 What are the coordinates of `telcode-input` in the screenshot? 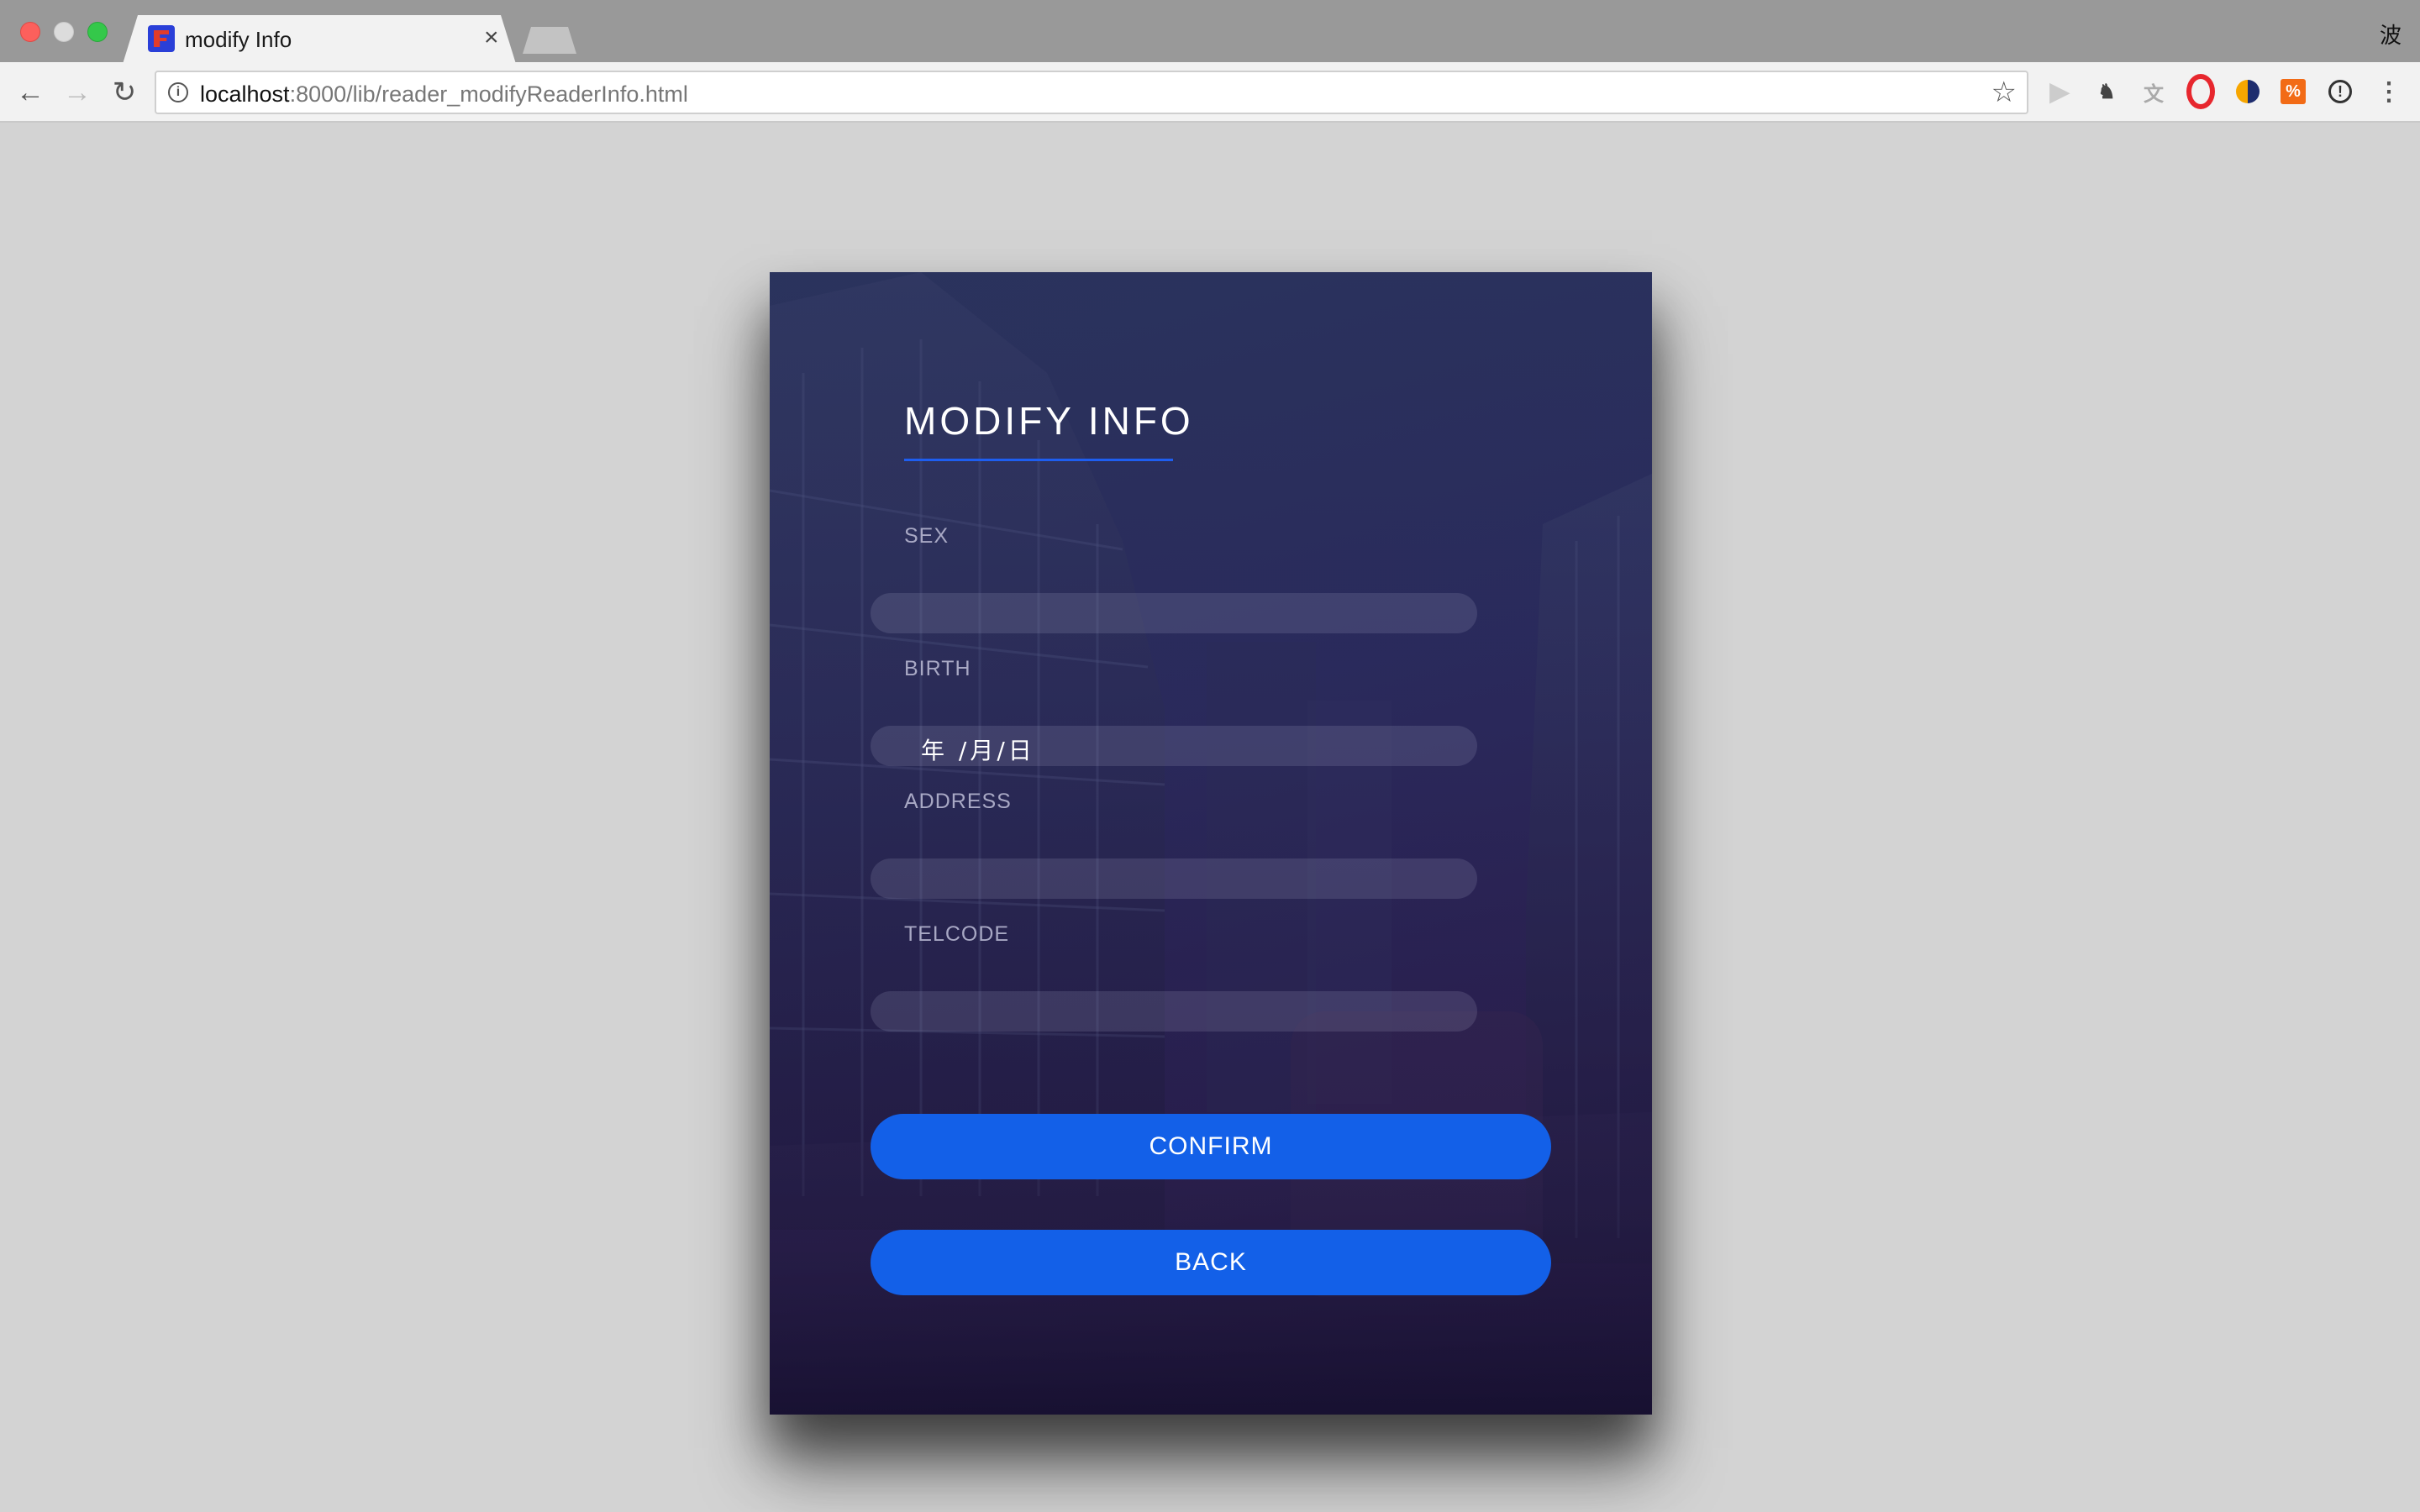 It's located at (1174, 1011).